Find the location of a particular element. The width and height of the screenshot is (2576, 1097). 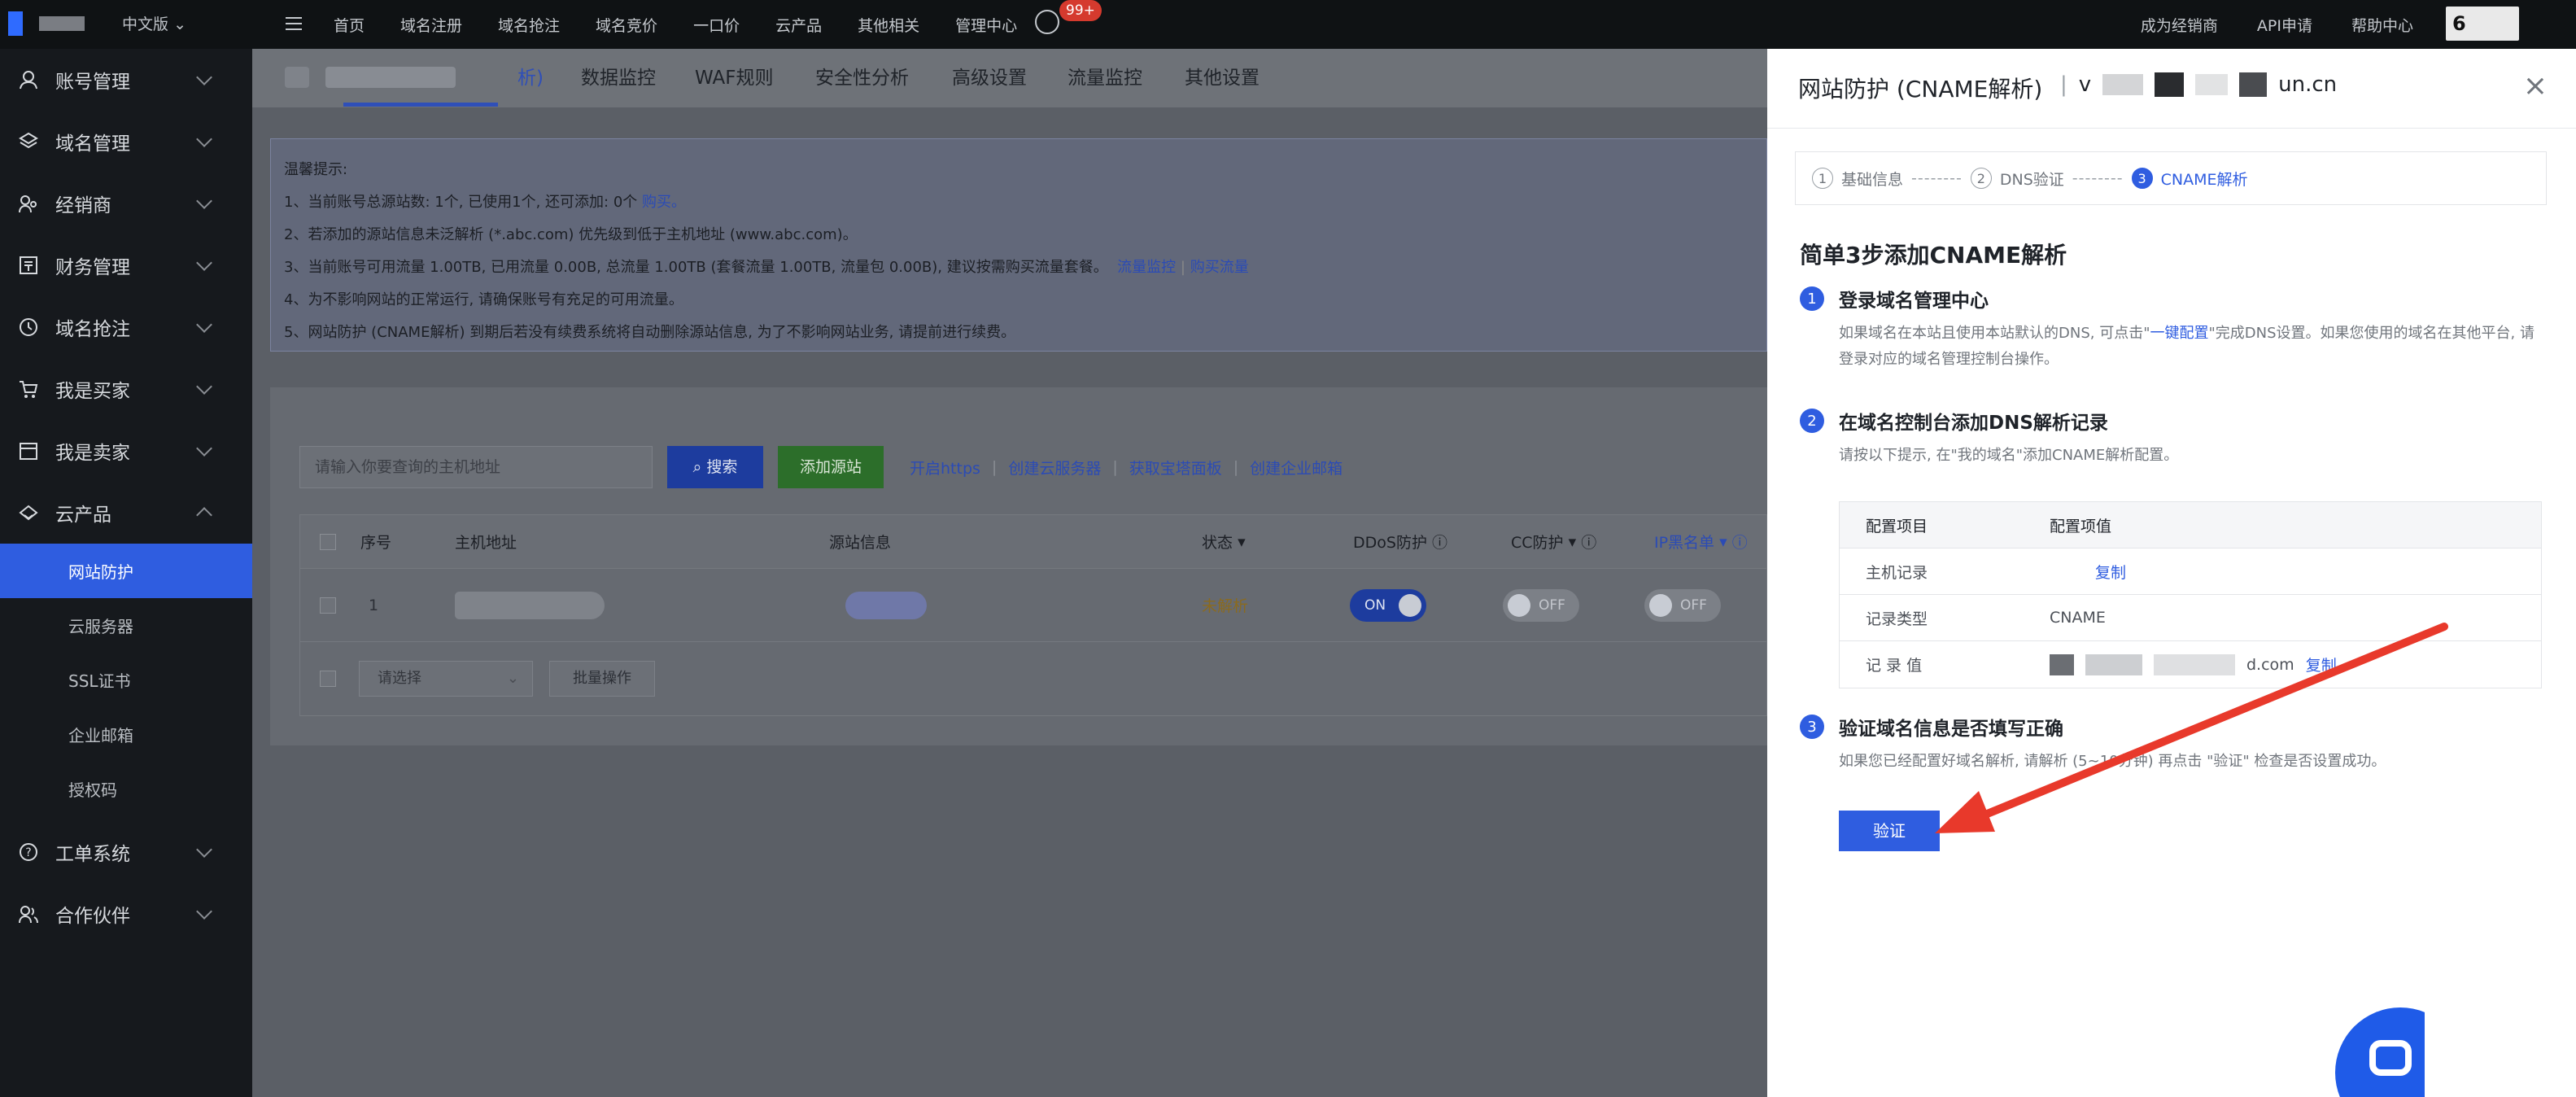

step-3-number: 3 is located at coordinates (2142, 179).